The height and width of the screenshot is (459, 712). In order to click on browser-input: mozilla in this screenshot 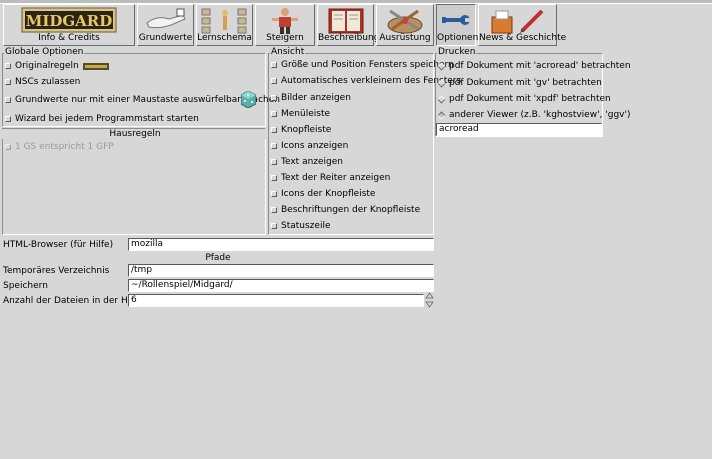, I will do `click(281, 244)`.